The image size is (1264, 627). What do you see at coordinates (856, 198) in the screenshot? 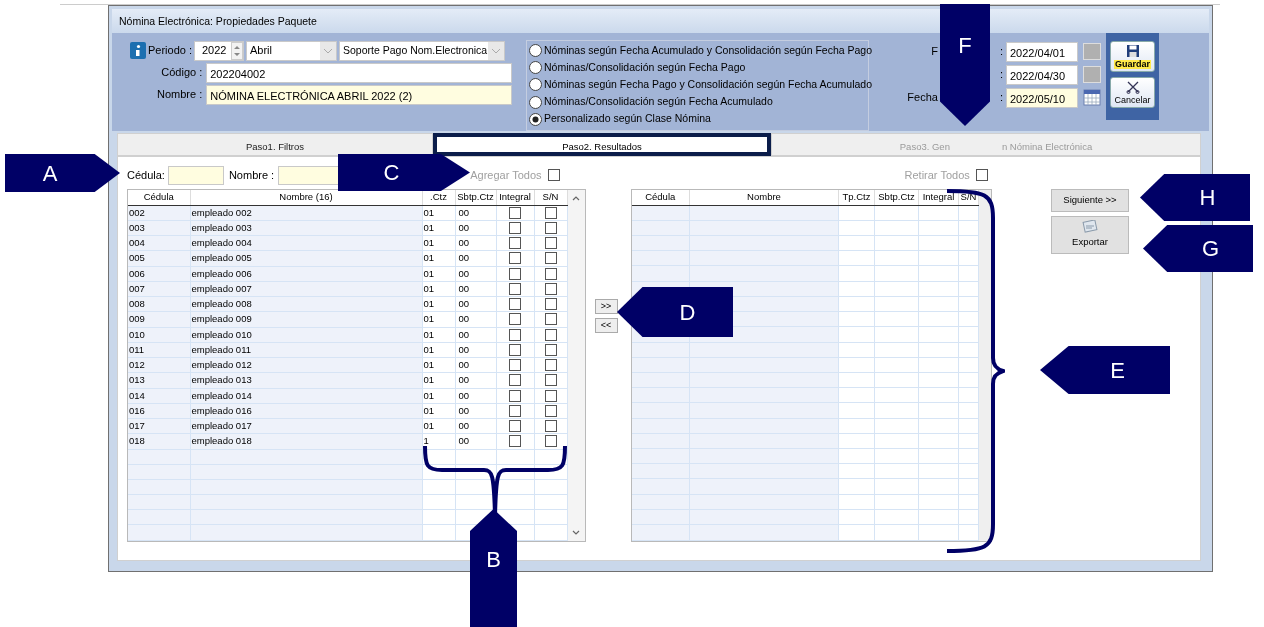
I see `column-header: Tp.Ctz` at bounding box center [856, 198].